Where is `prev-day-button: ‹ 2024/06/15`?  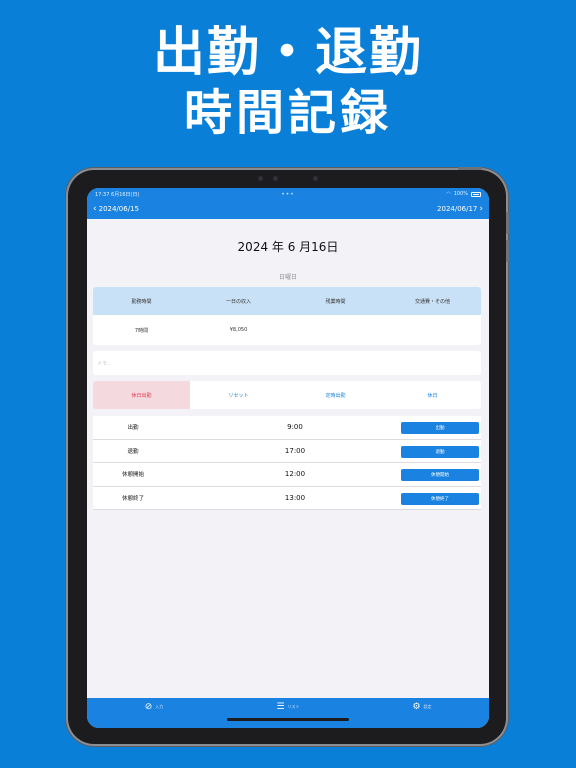
prev-day-button: ‹ 2024/06/15 is located at coordinates (116, 208).